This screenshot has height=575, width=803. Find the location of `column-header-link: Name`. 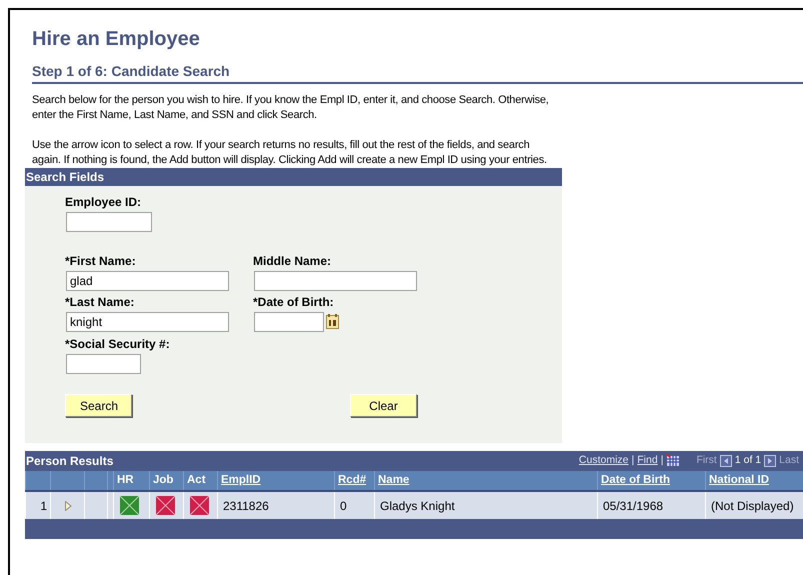

column-header-link: Name is located at coordinates (486, 481).